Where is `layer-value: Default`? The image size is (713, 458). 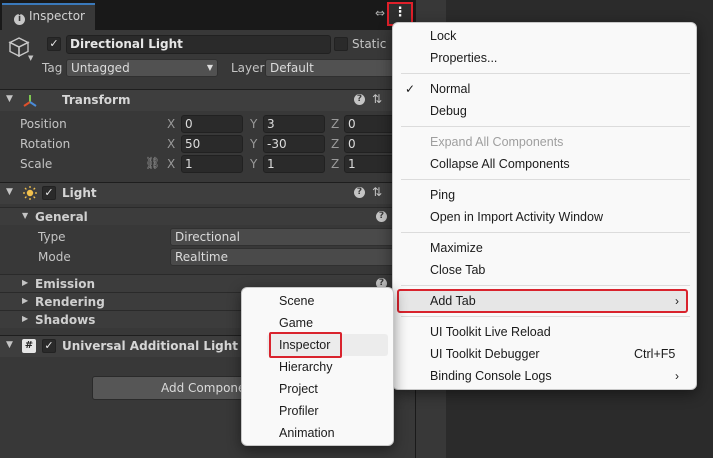 layer-value: Default is located at coordinates (292, 68).